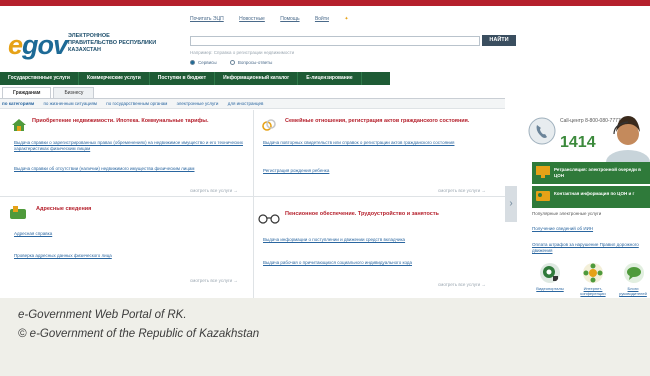 This screenshot has height=376, width=650. Describe the element at coordinates (346, 19) in the screenshot. I see `star-icon: ✦` at that location.